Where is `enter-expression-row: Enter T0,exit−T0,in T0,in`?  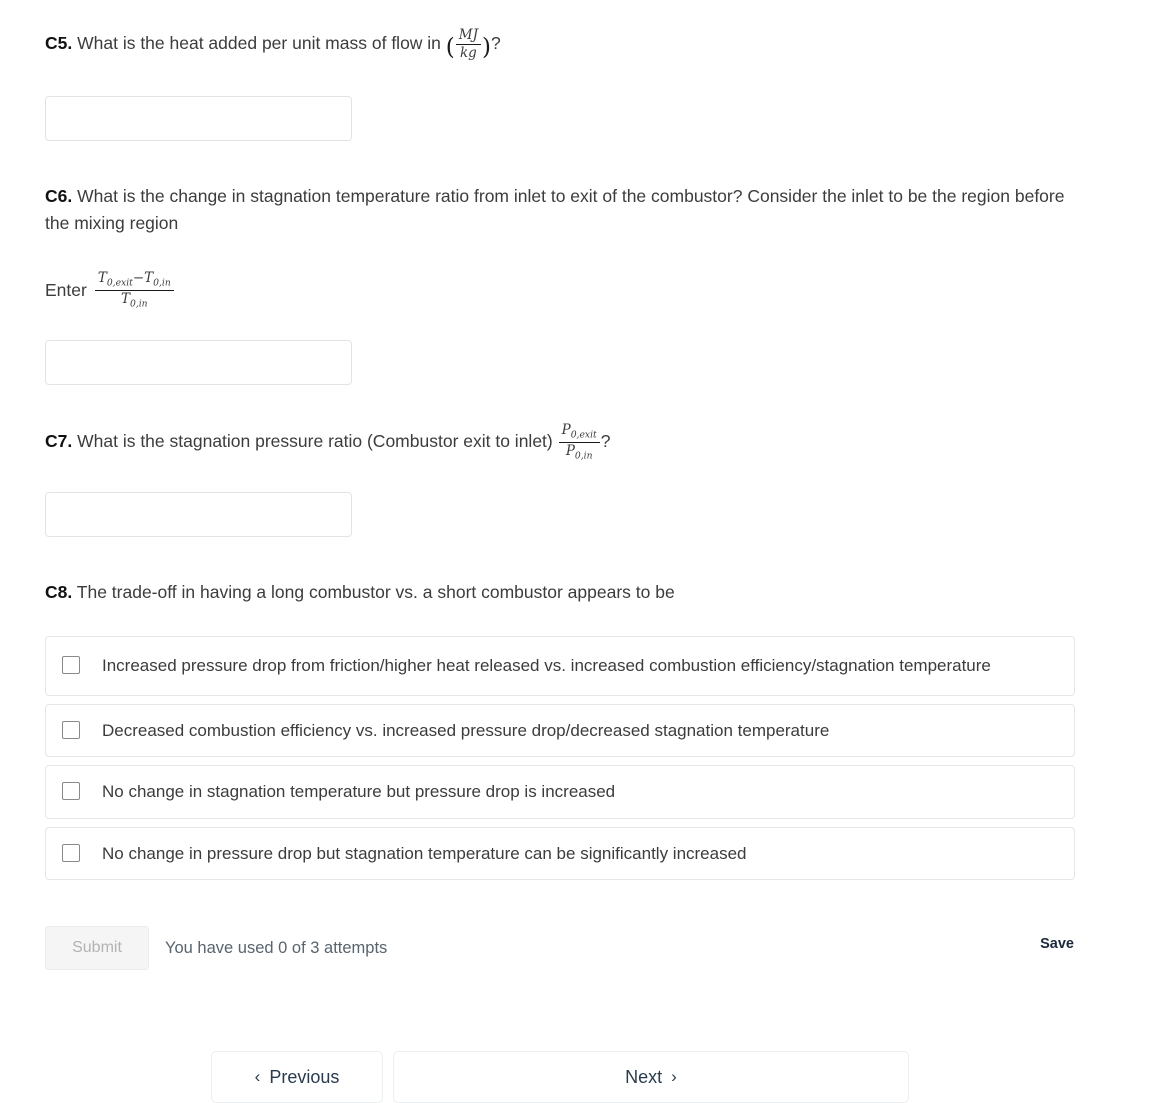
enter-expression-row: Enter T0,exit−T0,in T0,in is located at coordinates (586, 290).